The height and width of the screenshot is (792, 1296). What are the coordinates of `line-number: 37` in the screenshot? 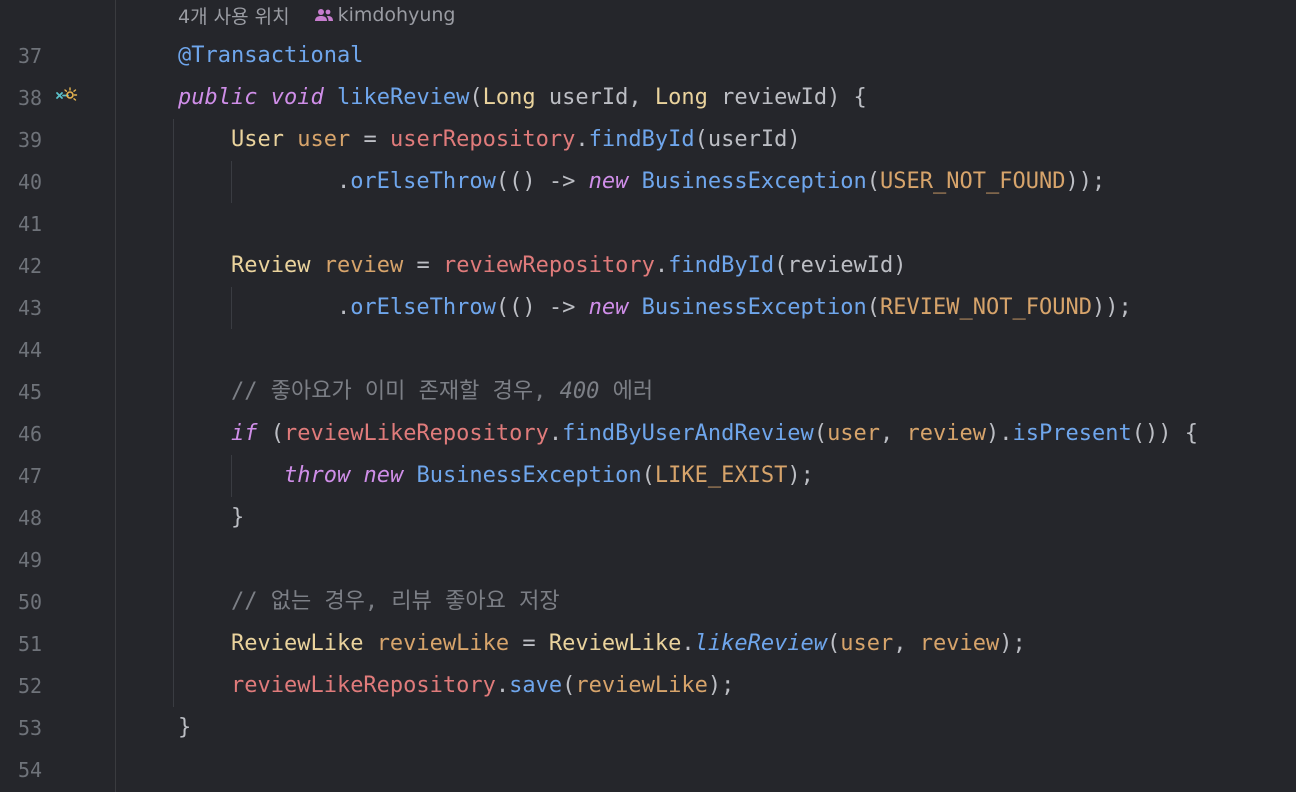 It's located at (30, 56).